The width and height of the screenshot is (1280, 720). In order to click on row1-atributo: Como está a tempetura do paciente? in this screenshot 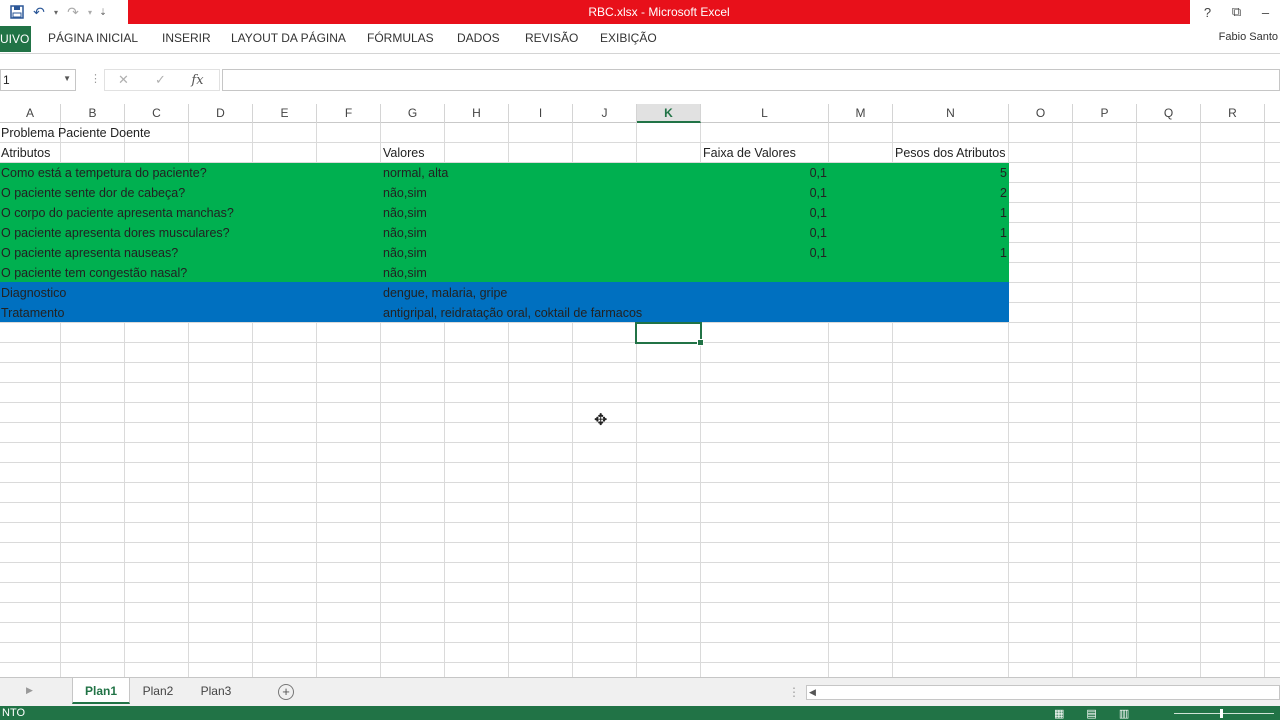, I will do `click(104, 173)`.